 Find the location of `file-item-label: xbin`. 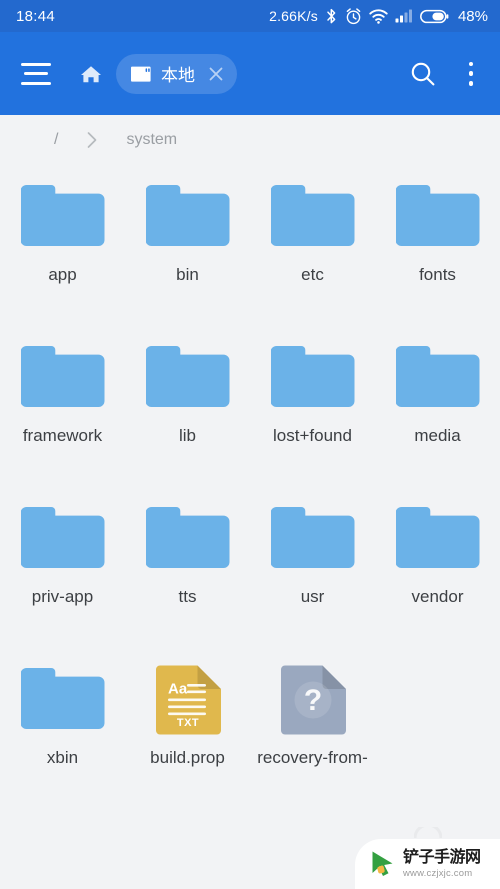

file-item-label: xbin is located at coordinates (62, 757).